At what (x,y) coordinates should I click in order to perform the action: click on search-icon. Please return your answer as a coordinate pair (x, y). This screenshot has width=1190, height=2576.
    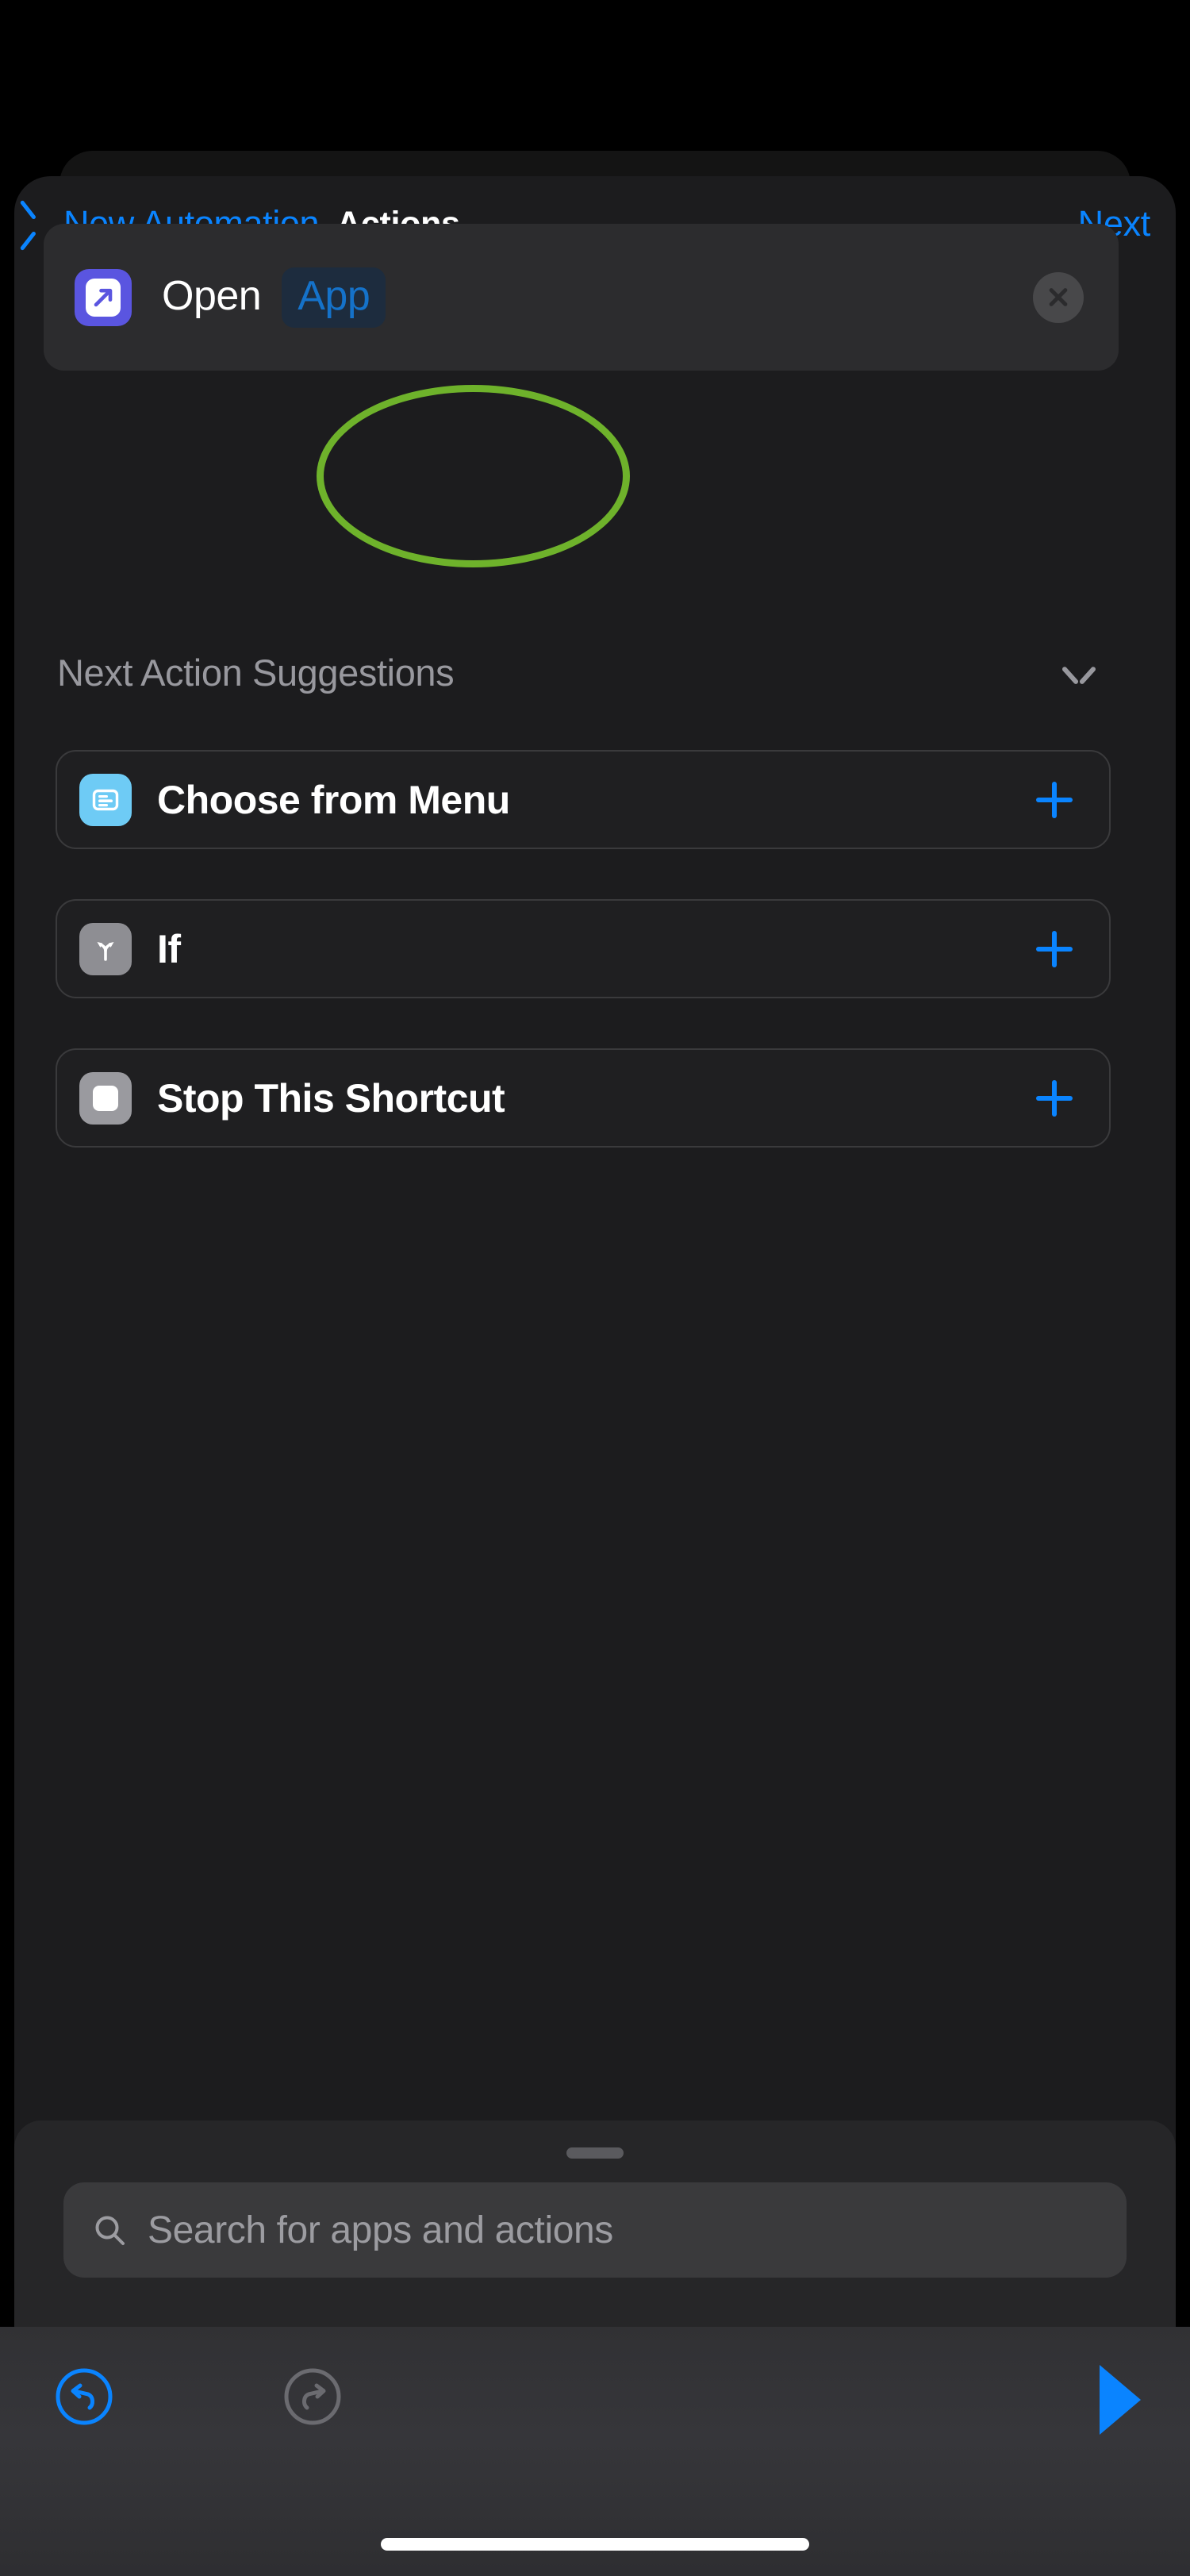
    Looking at the image, I should click on (110, 2230).